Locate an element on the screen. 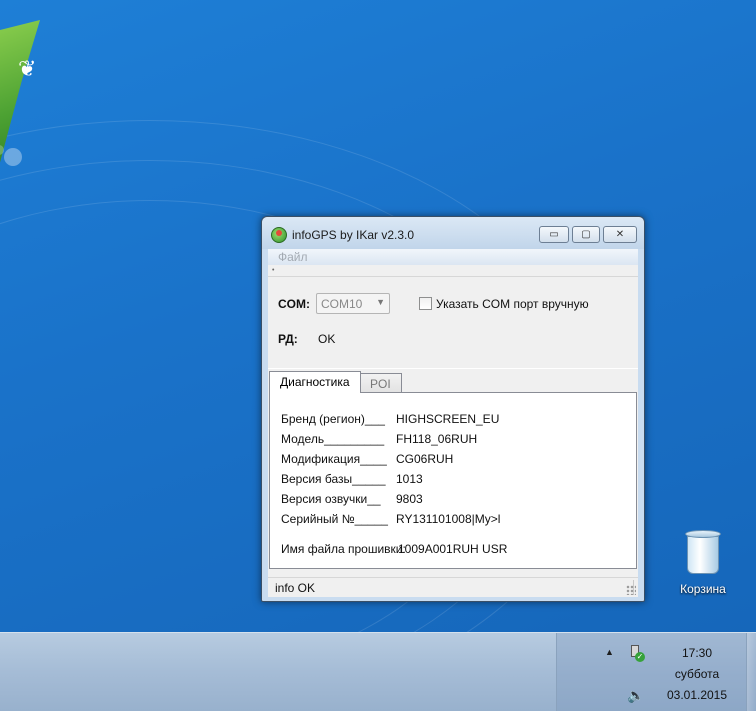 Image resolution: width=756 pixels, height=711 pixels. status-text: info OK is located at coordinates (295, 588).